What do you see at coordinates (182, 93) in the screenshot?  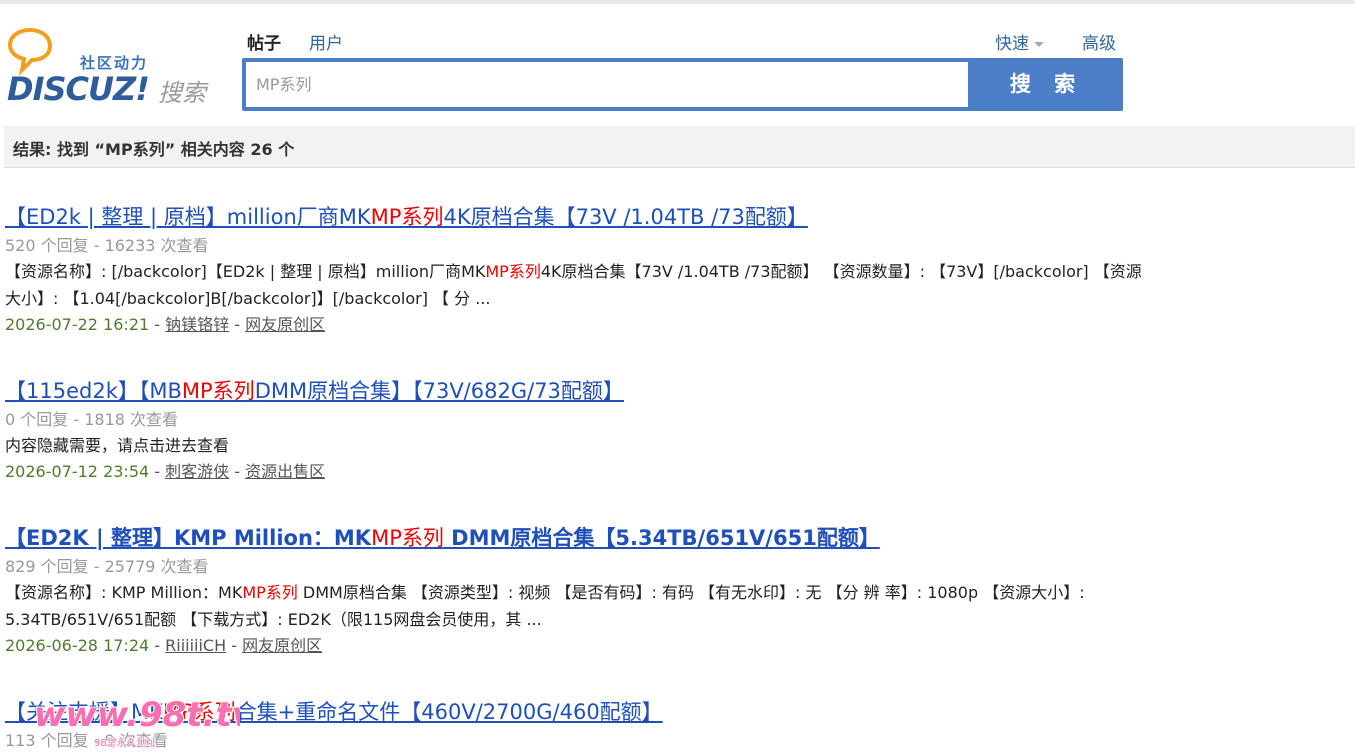 I see `logo-subtitle: 搜索` at bounding box center [182, 93].